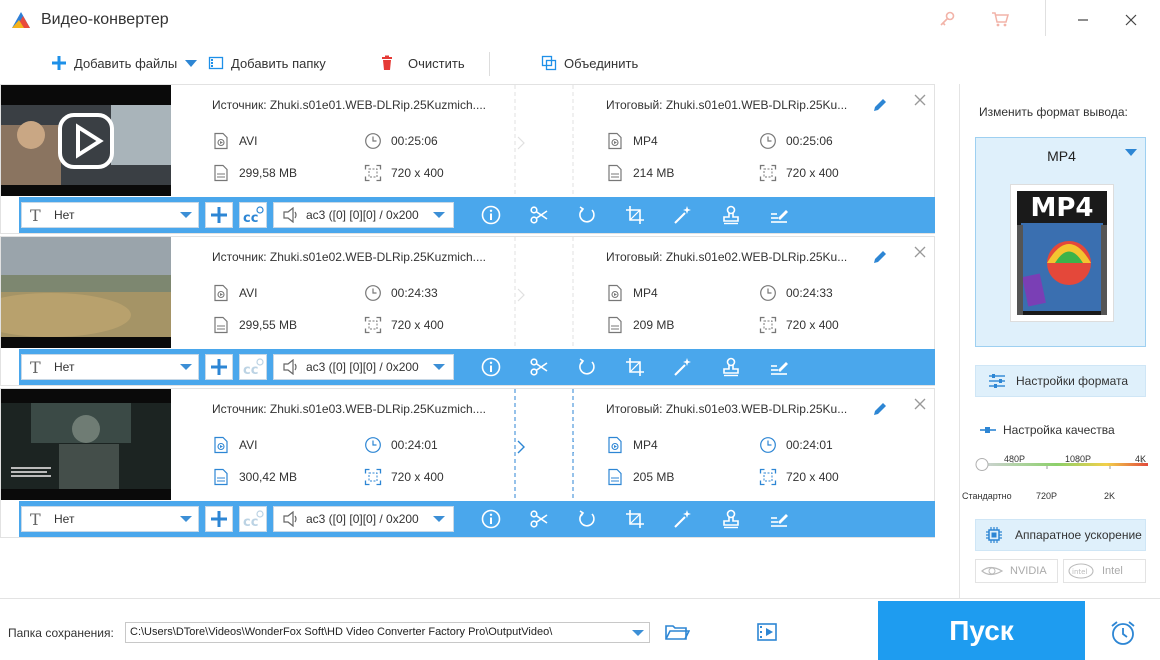 The width and height of the screenshot is (1160, 660). I want to click on convert-arrow-icon, so click(544, 444).